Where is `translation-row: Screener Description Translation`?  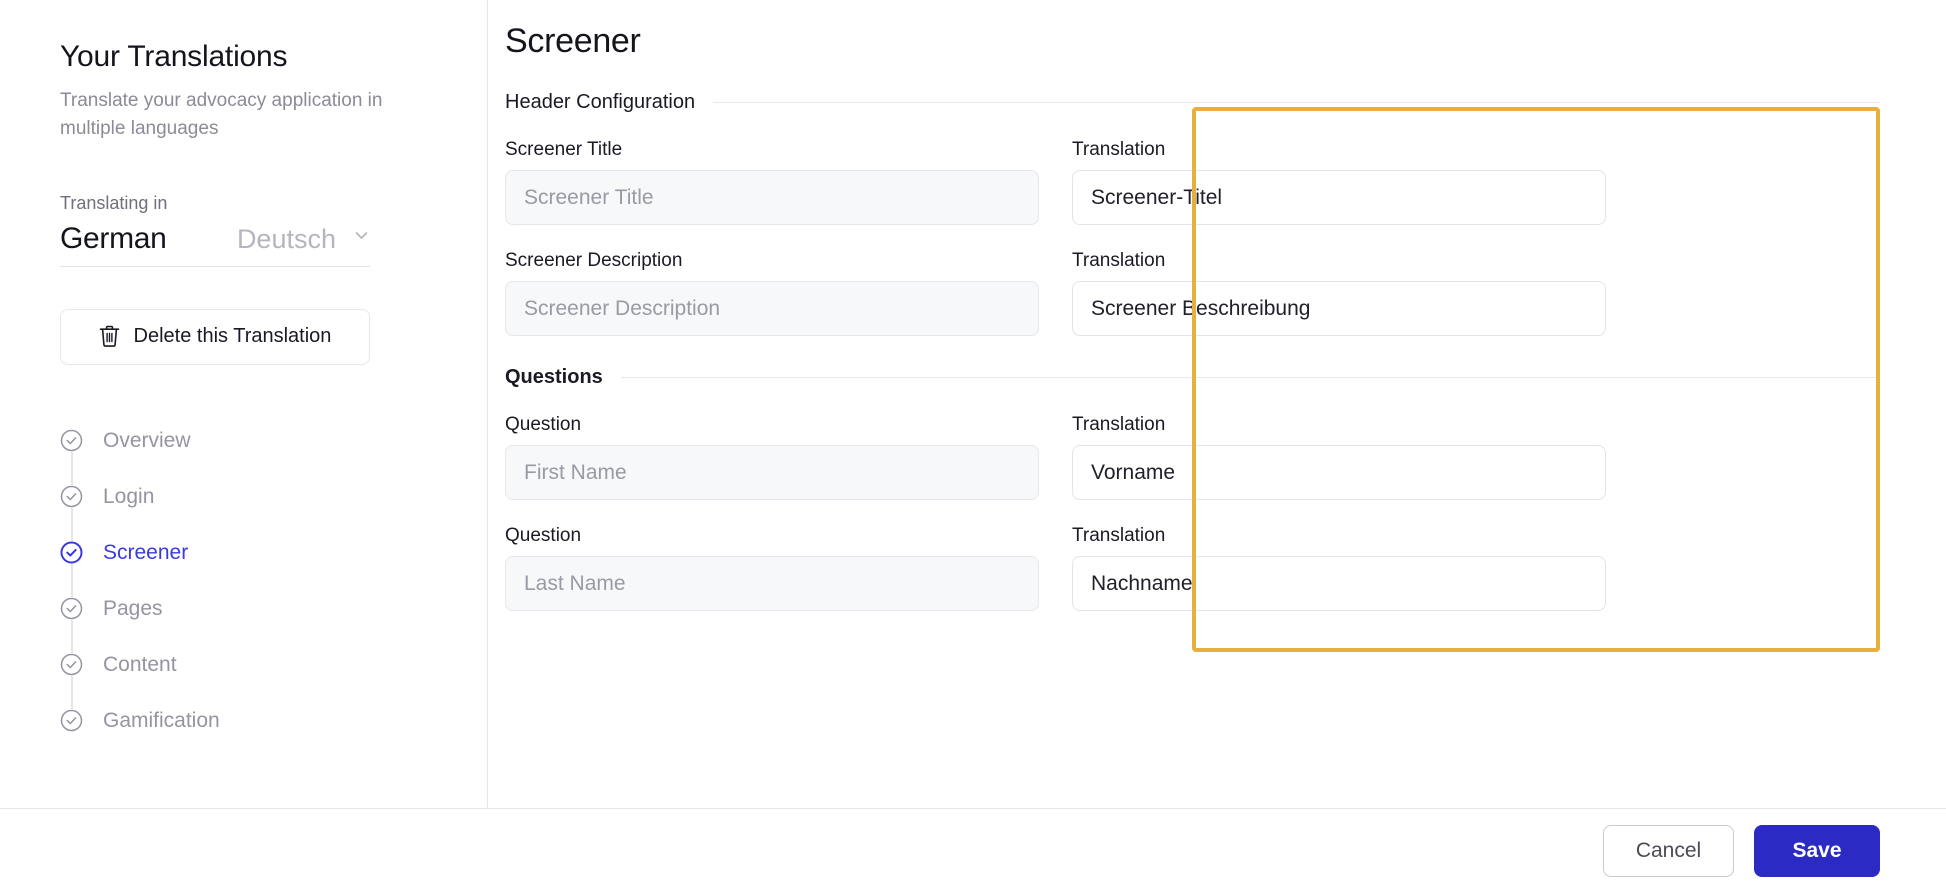
translation-row: Screener Description Translation is located at coordinates (1192, 293).